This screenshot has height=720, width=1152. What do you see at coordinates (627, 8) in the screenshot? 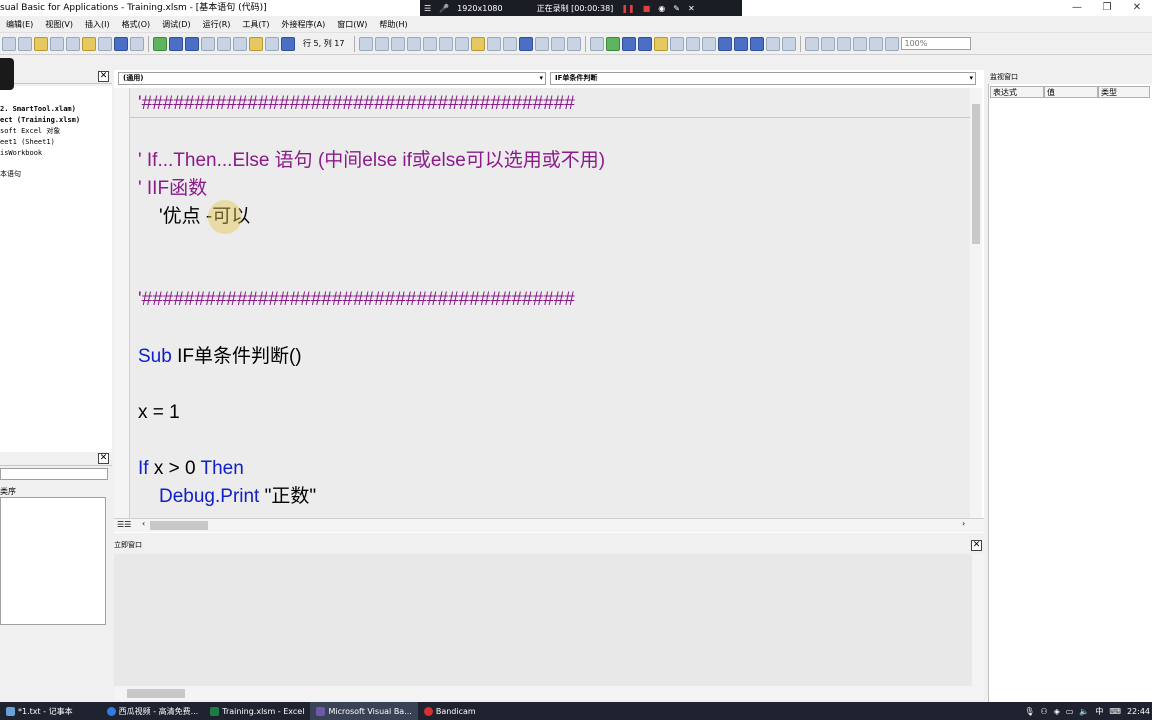
I see `pause-icon: ❚❚` at bounding box center [627, 8].